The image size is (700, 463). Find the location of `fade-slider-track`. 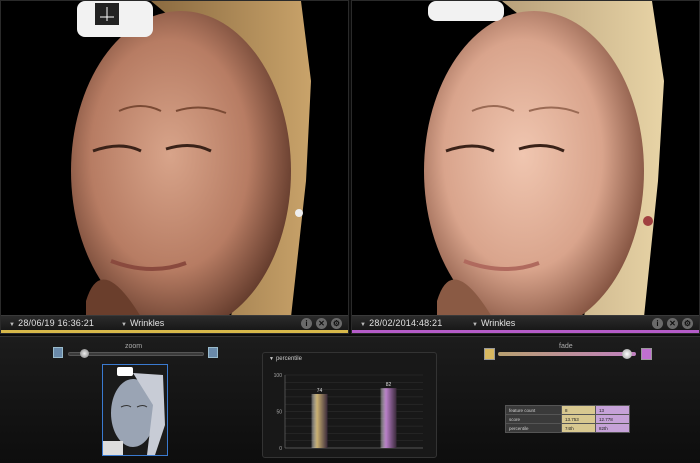

fade-slider-track is located at coordinates (567, 354).